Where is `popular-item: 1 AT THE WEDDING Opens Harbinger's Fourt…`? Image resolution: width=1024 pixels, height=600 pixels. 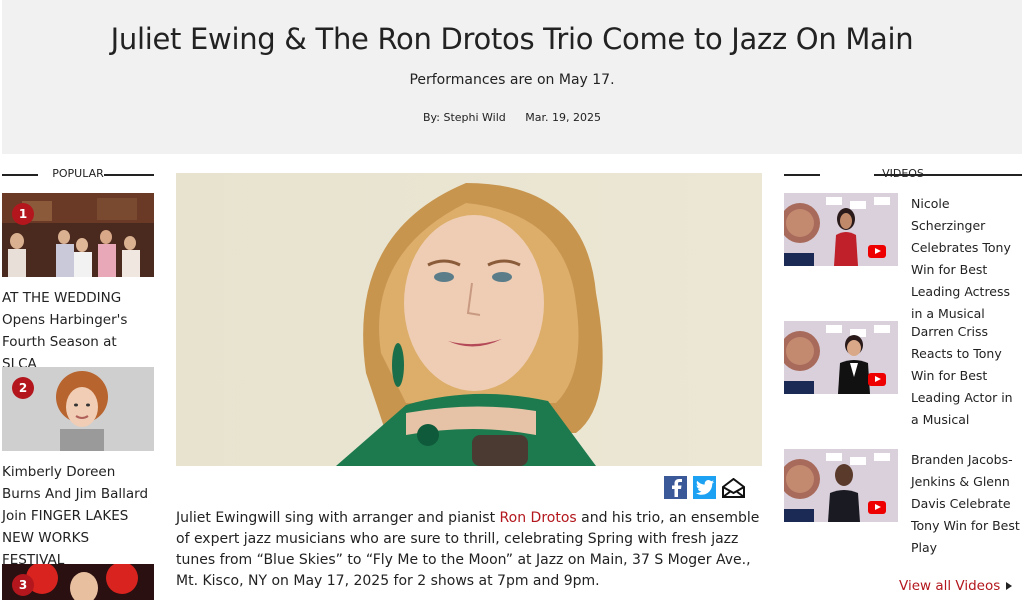
popular-item: 1 AT THE WEDDING Opens Harbinger's Fourt… is located at coordinates (78, 284).